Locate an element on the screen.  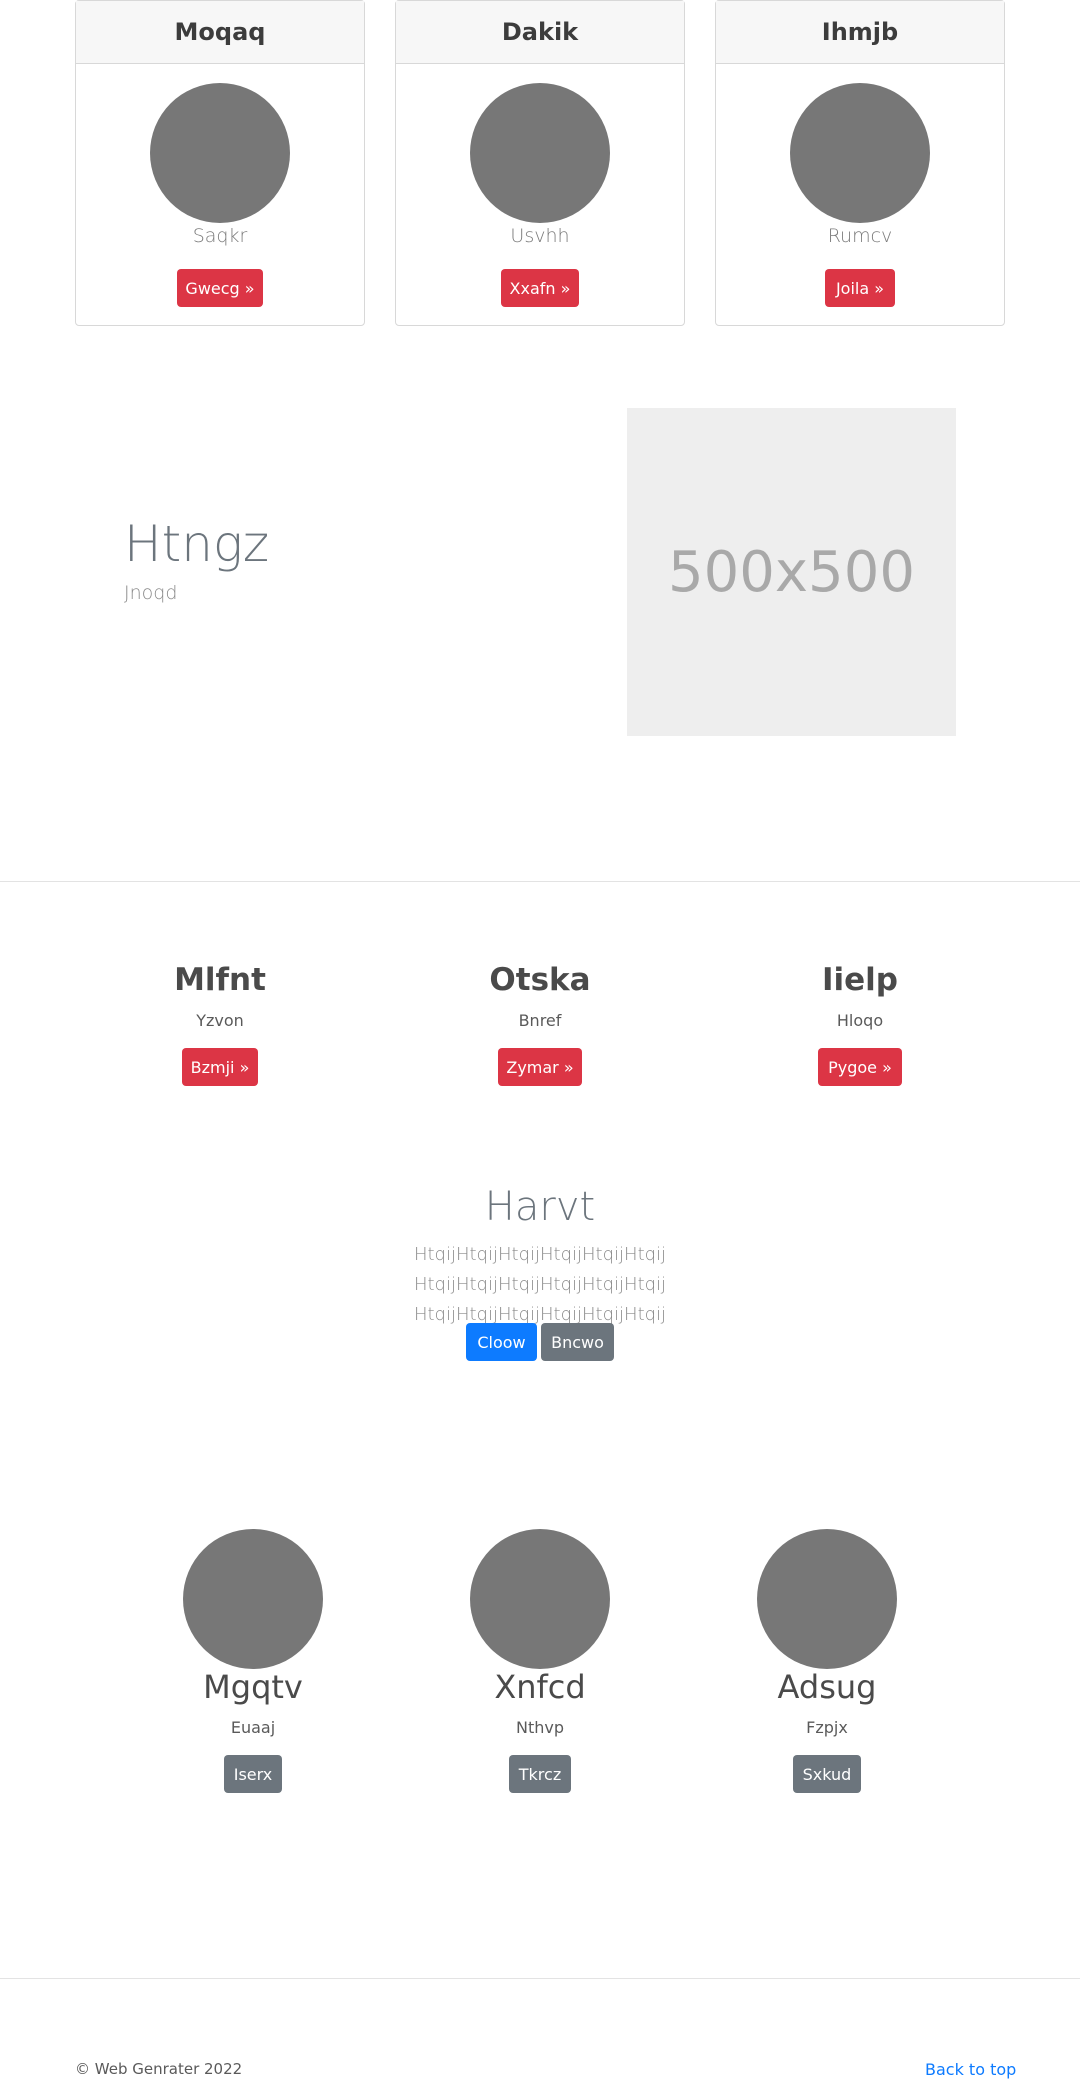
feature-button: Bzmji » is located at coordinates (220, 1067).